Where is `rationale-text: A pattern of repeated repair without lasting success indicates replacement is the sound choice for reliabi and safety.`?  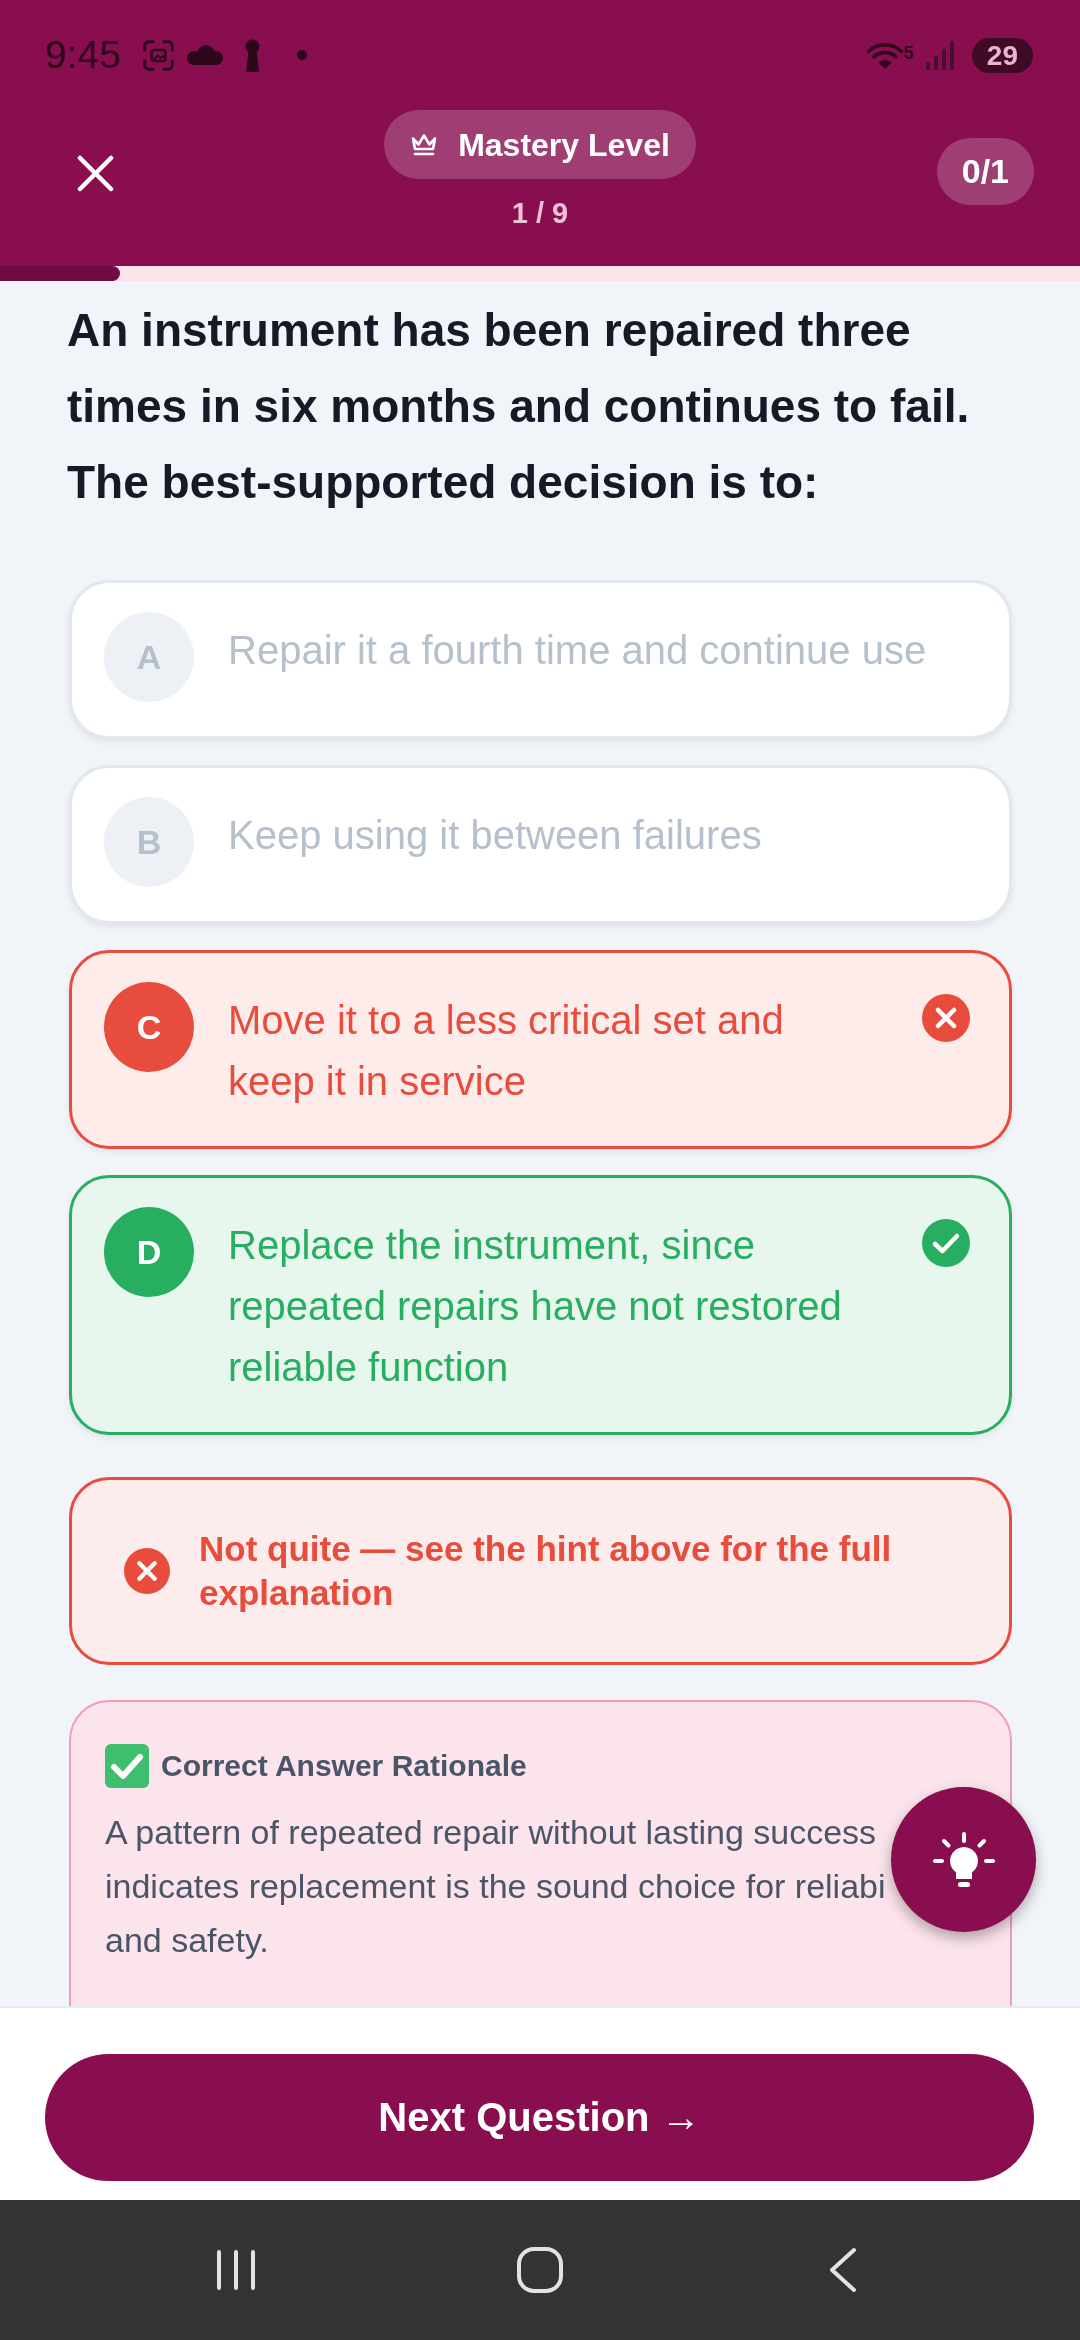 rationale-text: A pattern of repeated repair without lasting success indicates replacement is the sound choice for reliabi and safety. is located at coordinates (496, 1886).